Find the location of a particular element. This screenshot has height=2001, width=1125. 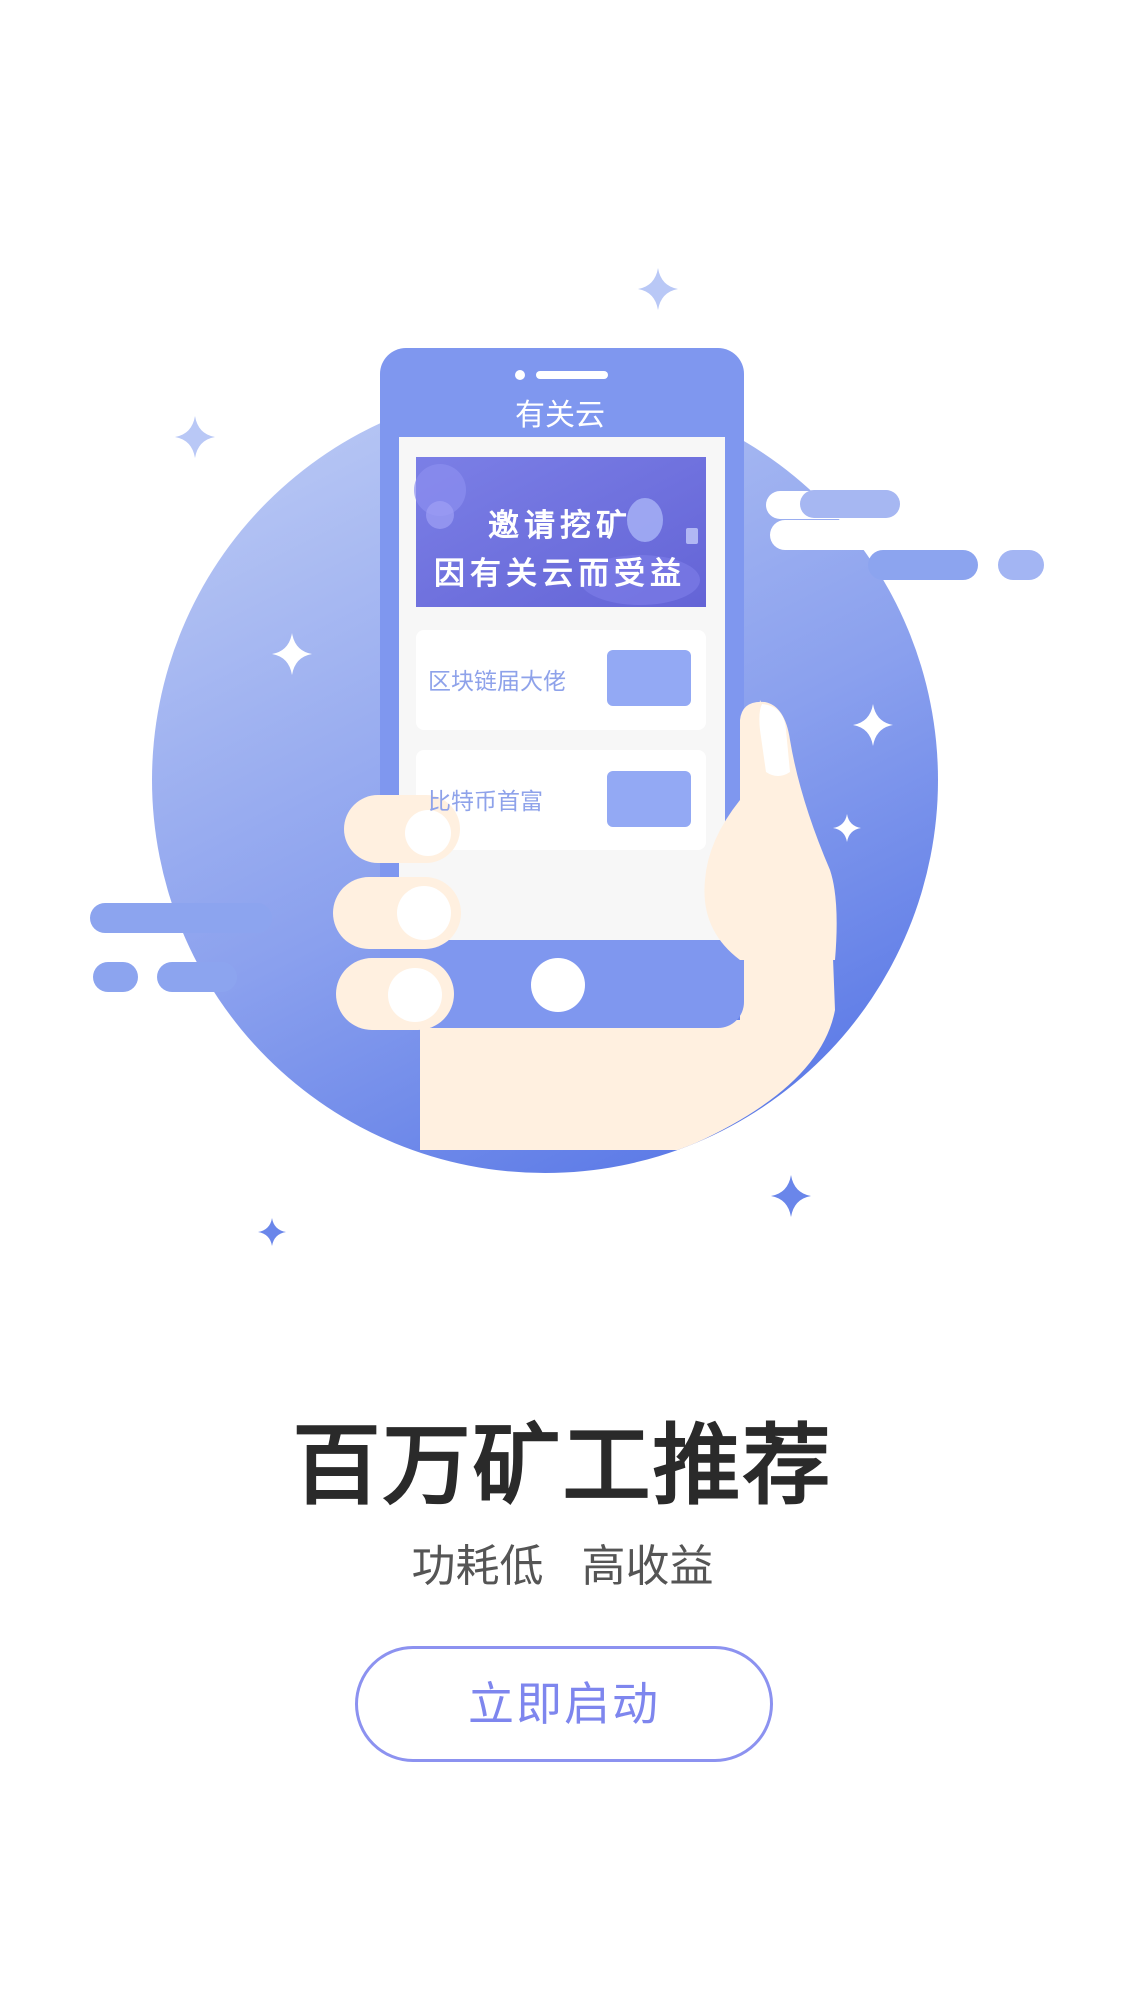

phone-card-2-button is located at coordinates (649, 799).